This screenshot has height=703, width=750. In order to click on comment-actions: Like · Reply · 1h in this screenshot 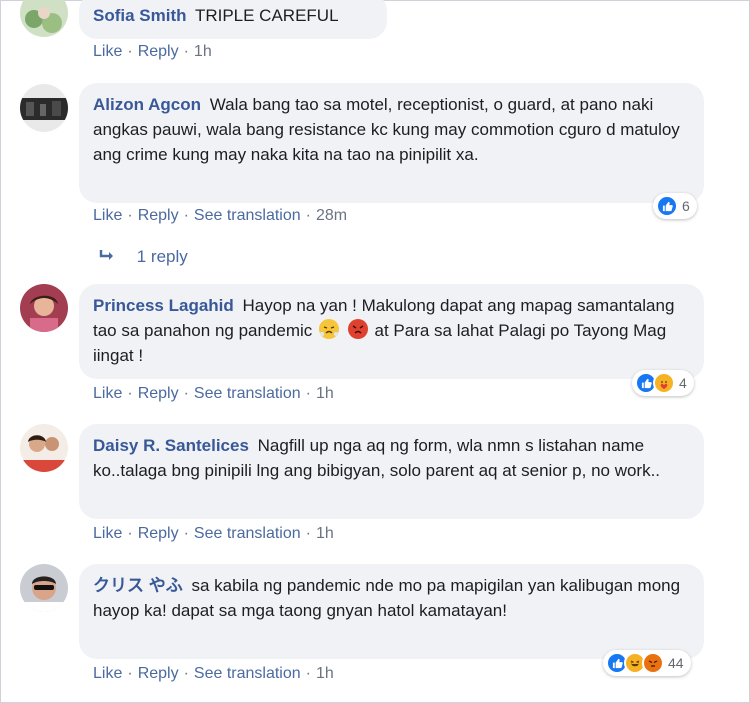, I will do `click(152, 52)`.